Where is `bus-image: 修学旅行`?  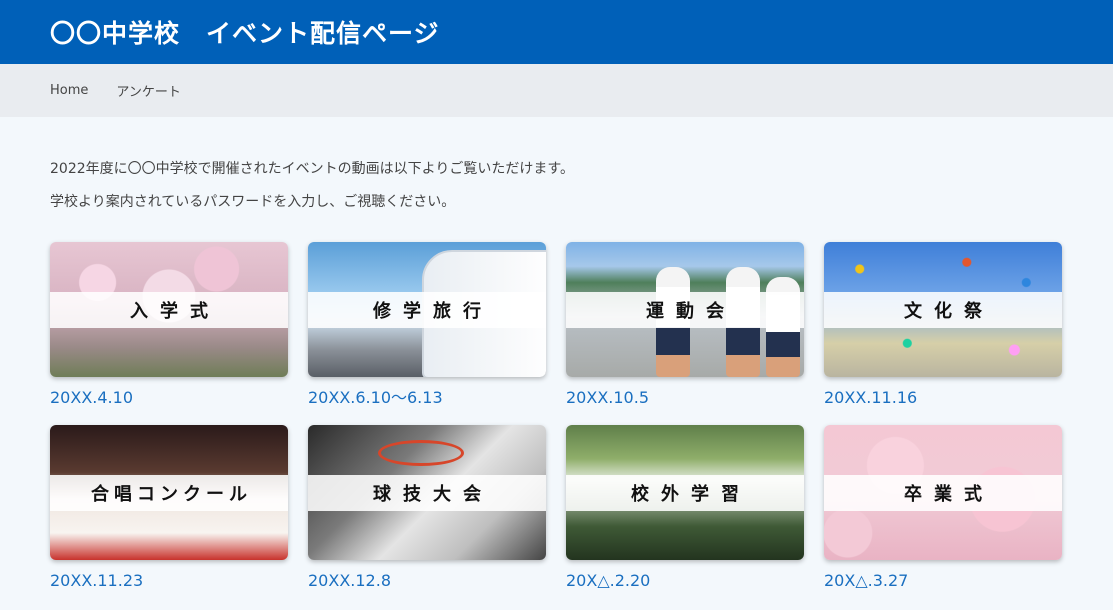 bus-image: 修学旅行 is located at coordinates (427, 309).